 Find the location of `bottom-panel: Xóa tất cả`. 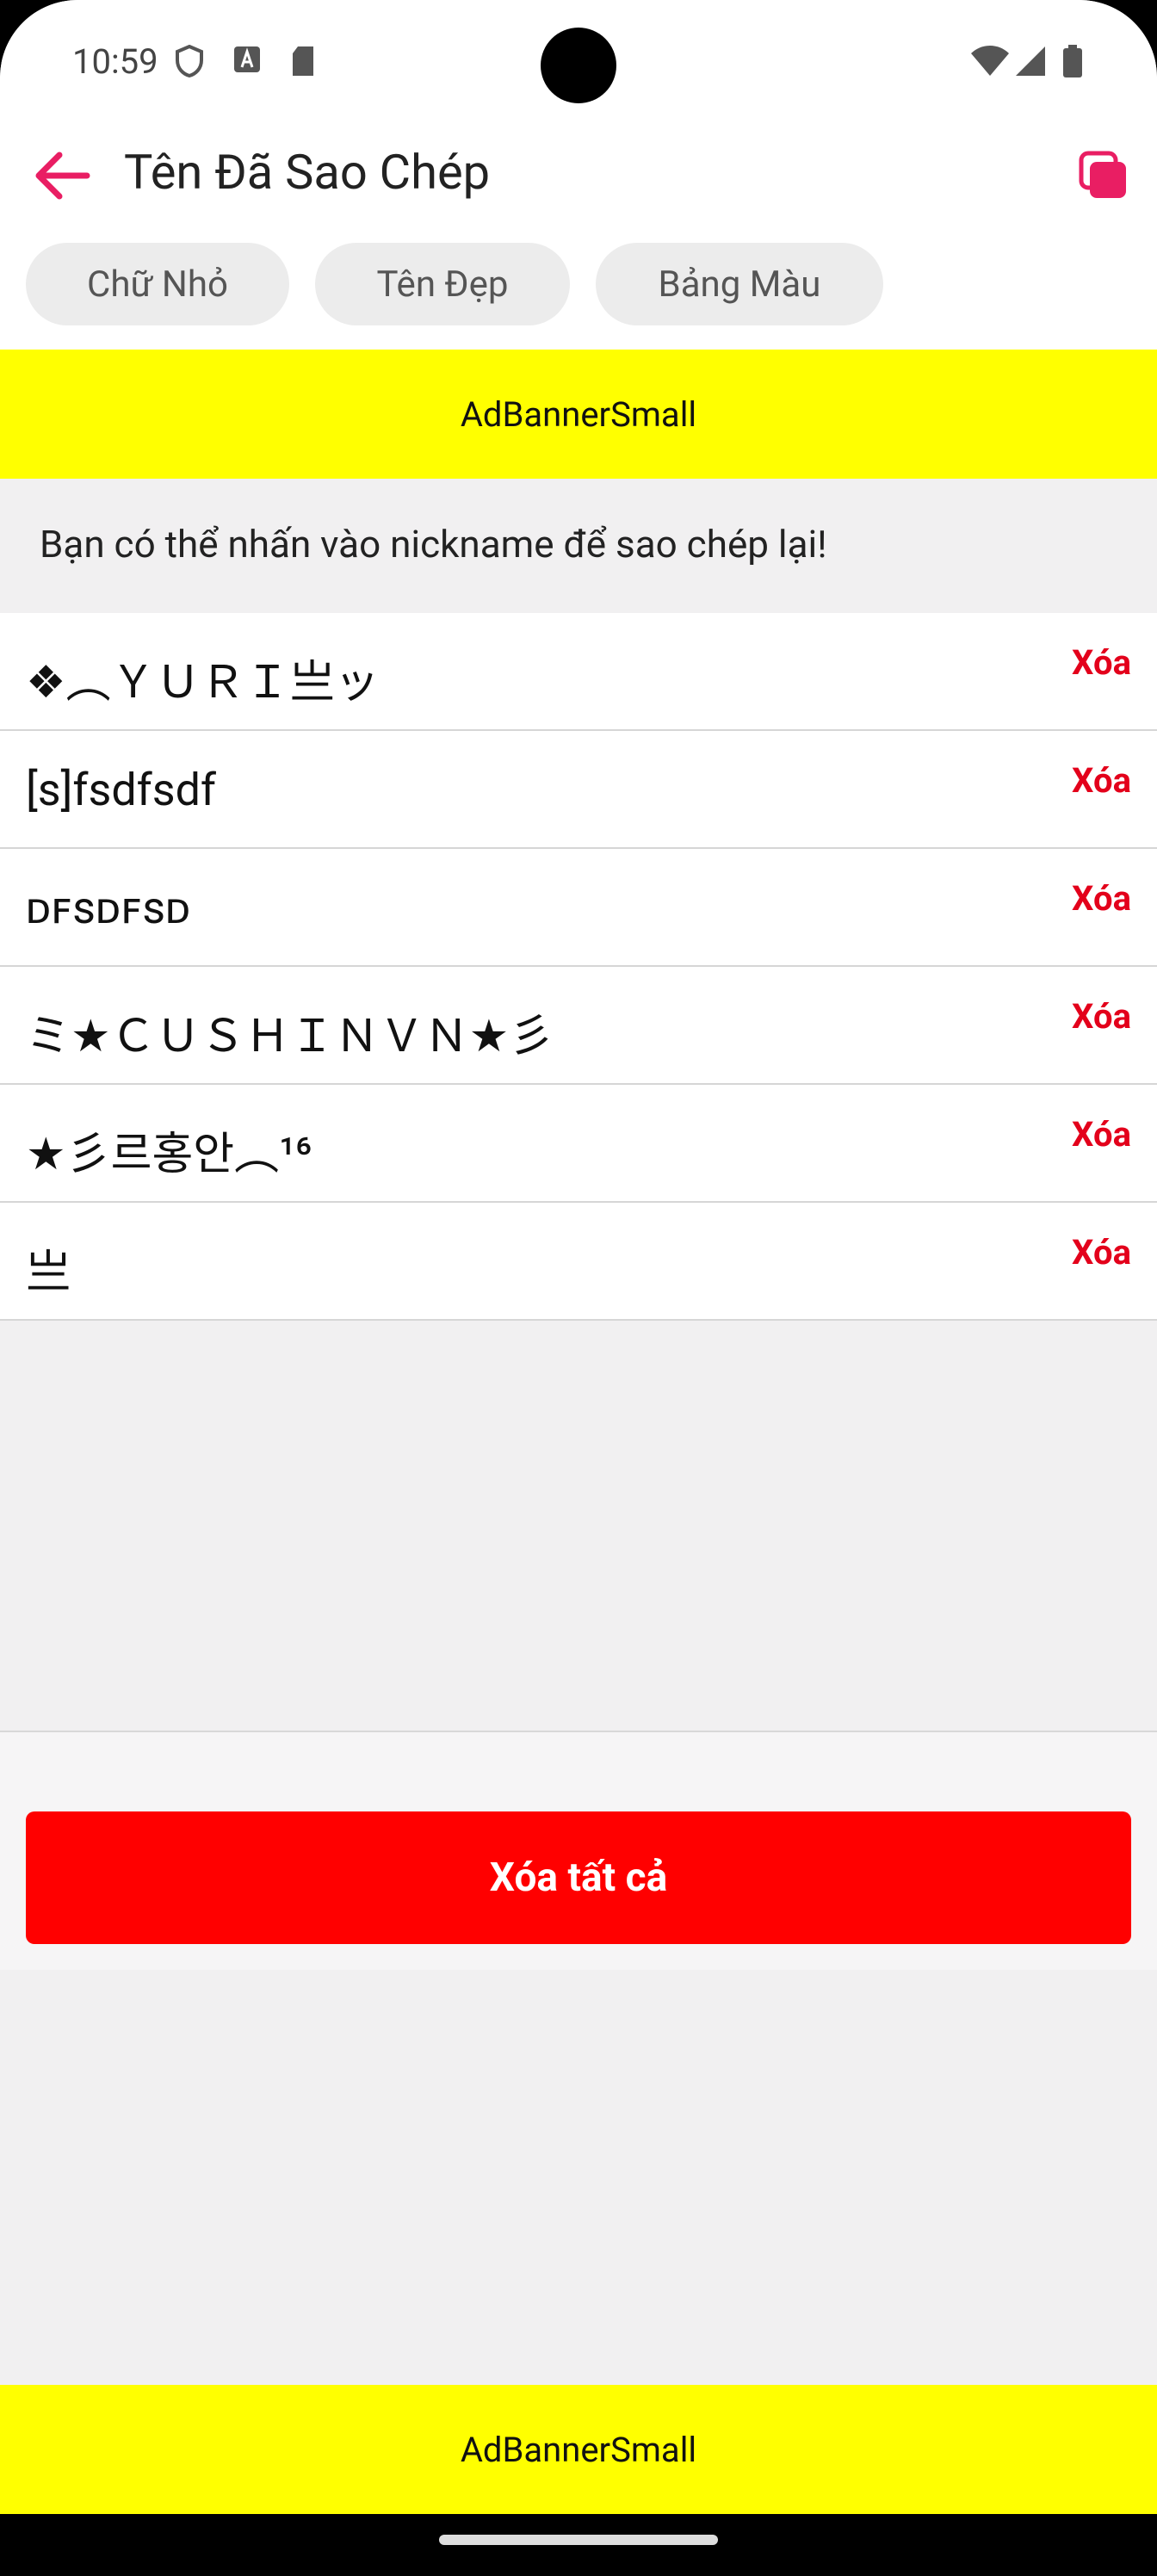

bottom-panel: Xóa tất cả is located at coordinates (579, 1851).